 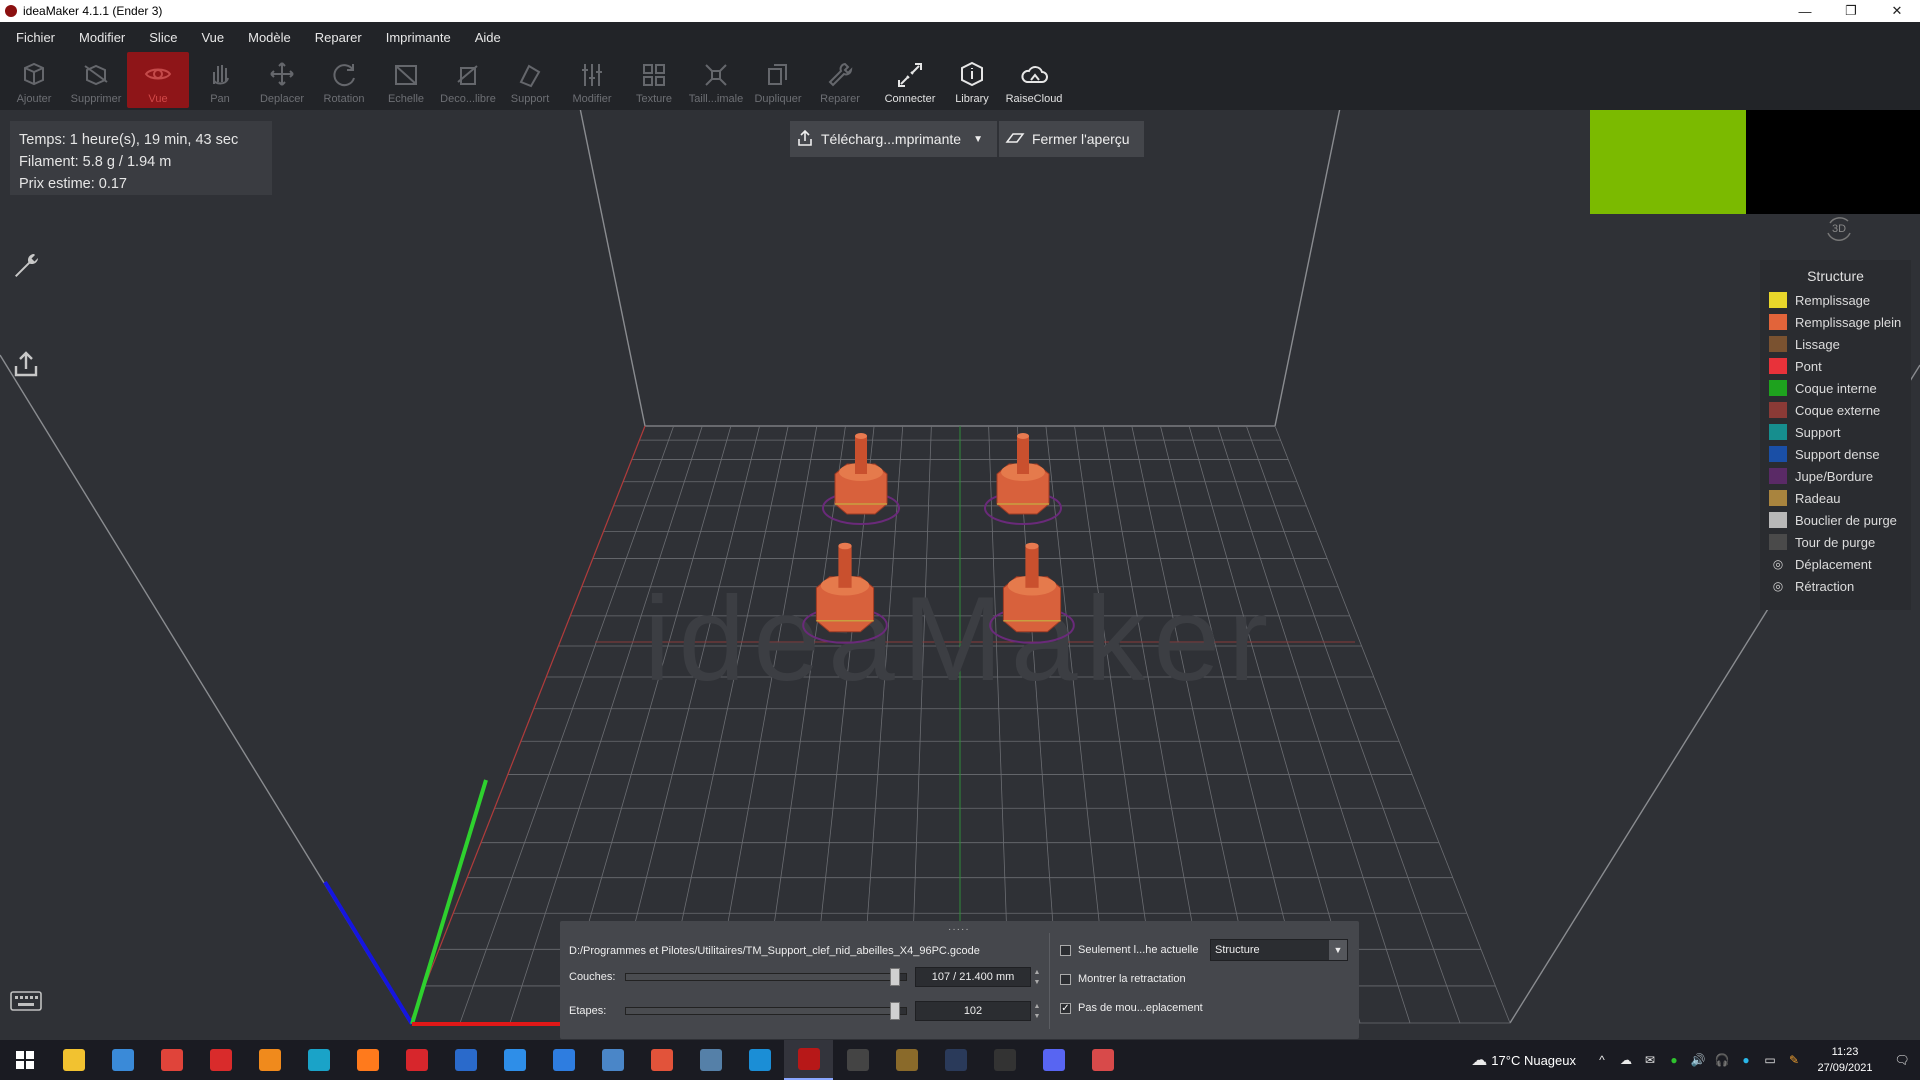 What do you see at coordinates (26, 266) in the screenshot?
I see `wrench-icon` at bounding box center [26, 266].